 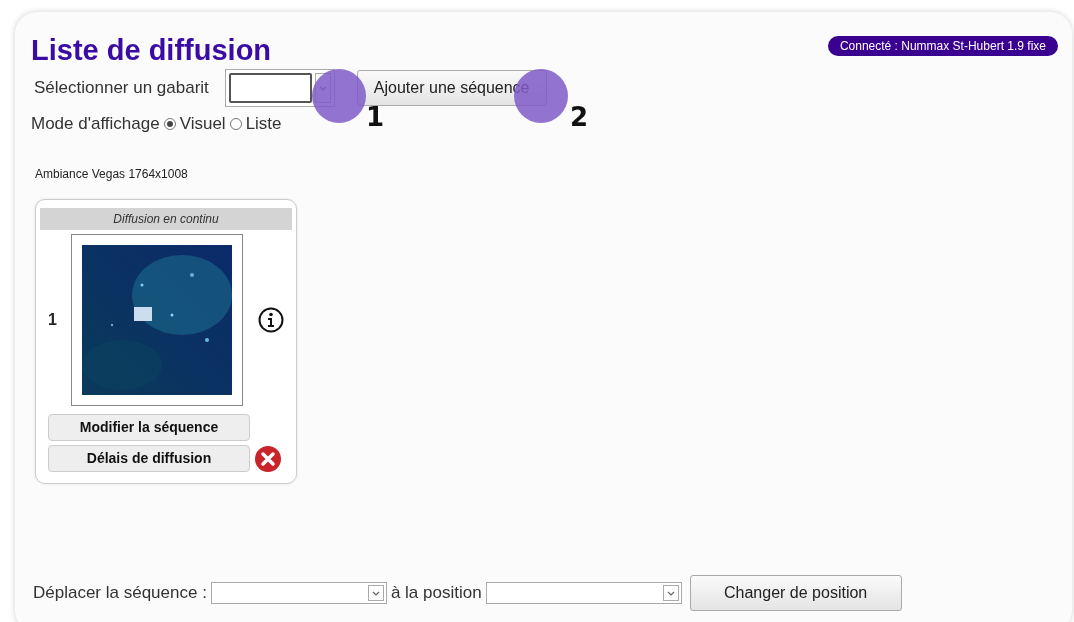 What do you see at coordinates (95, 124) in the screenshot?
I see `display-mode-label: Mode d'affichage` at bounding box center [95, 124].